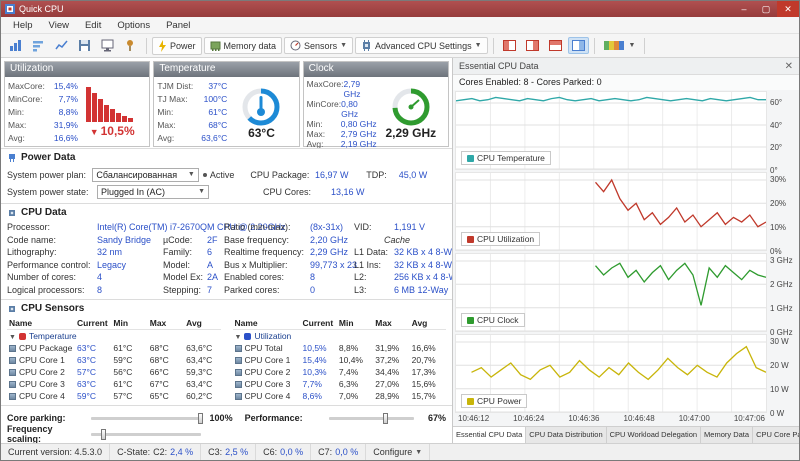  Describe the element at coordinates (133, 25) in the screenshot. I see `menu-options: Options` at that location.